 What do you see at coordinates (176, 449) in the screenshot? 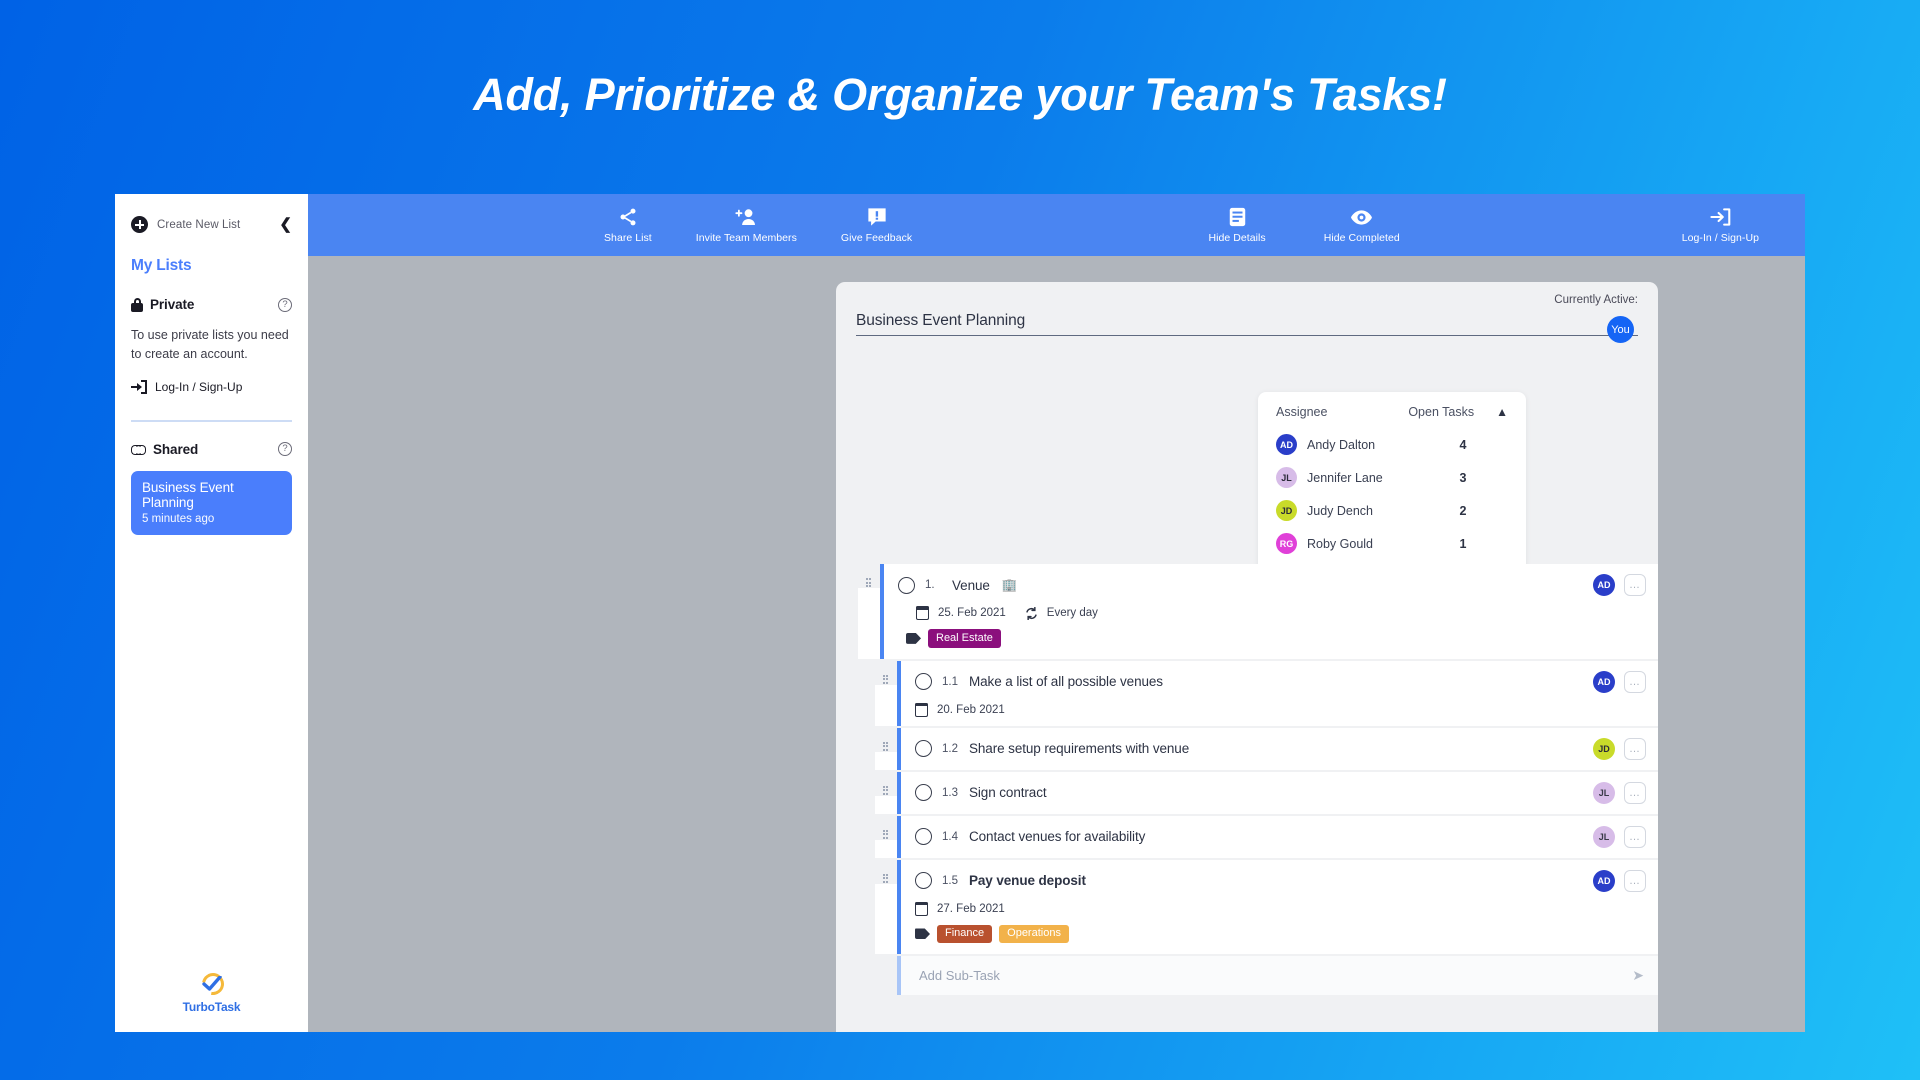
I see `shared-section-title: Shared` at bounding box center [176, 449].